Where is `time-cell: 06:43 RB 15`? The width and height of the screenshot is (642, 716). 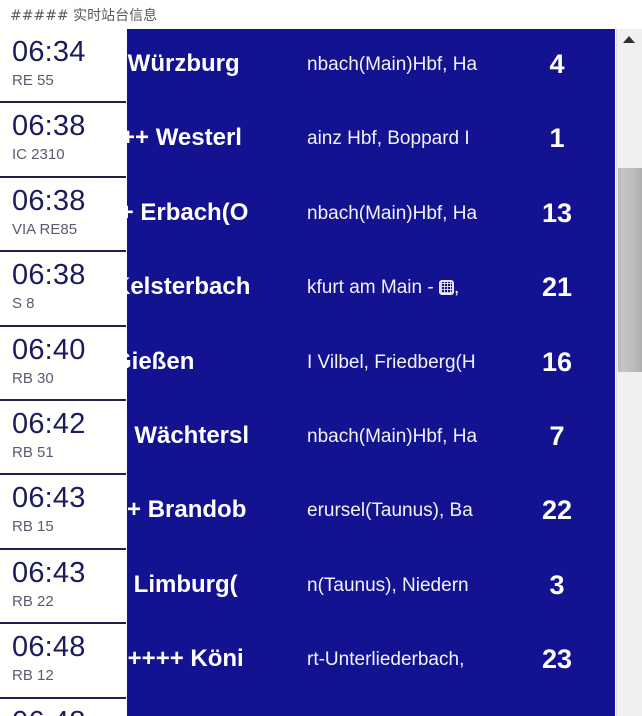 time-cell: 06:43 RB 15 is located at coordinates (63, 512).